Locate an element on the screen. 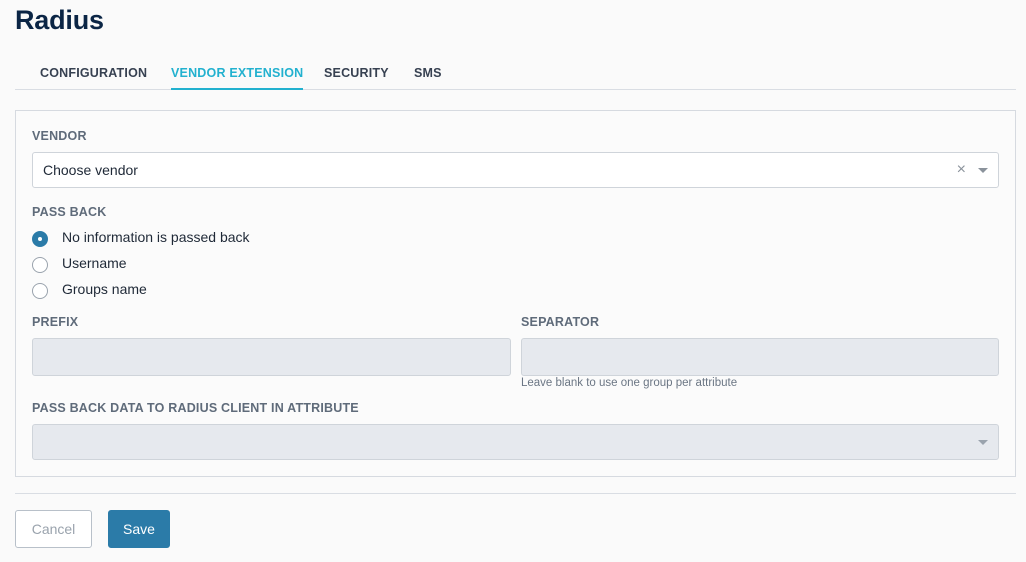 The height and width of the screenshot is (562, 1026). radio-label: Groups name is located at coordinates (104, 289).